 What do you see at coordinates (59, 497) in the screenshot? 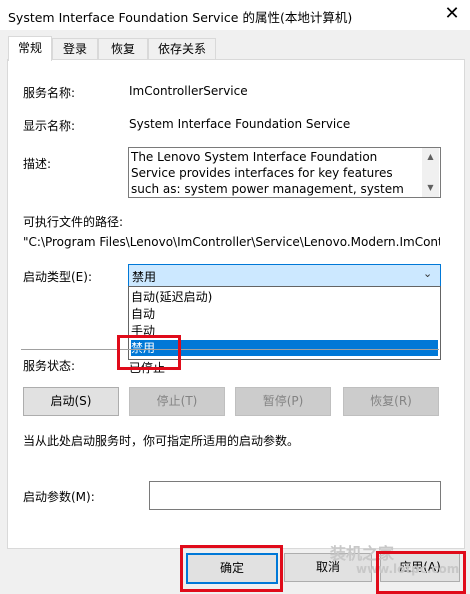
I see `start-params-label: 启动参数(M):` at bounding box center [59, 497].